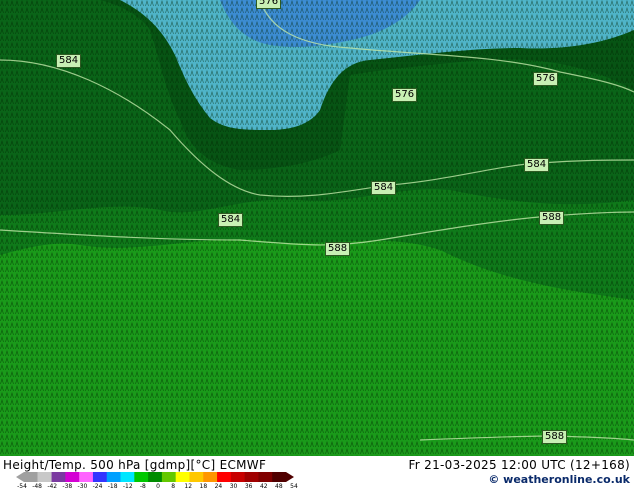 The width and height of the screenshot is (634, 491). I want to click on valid-time: Fr 21-03-2025 12:00 UTC (12+168), so click(519, 465).